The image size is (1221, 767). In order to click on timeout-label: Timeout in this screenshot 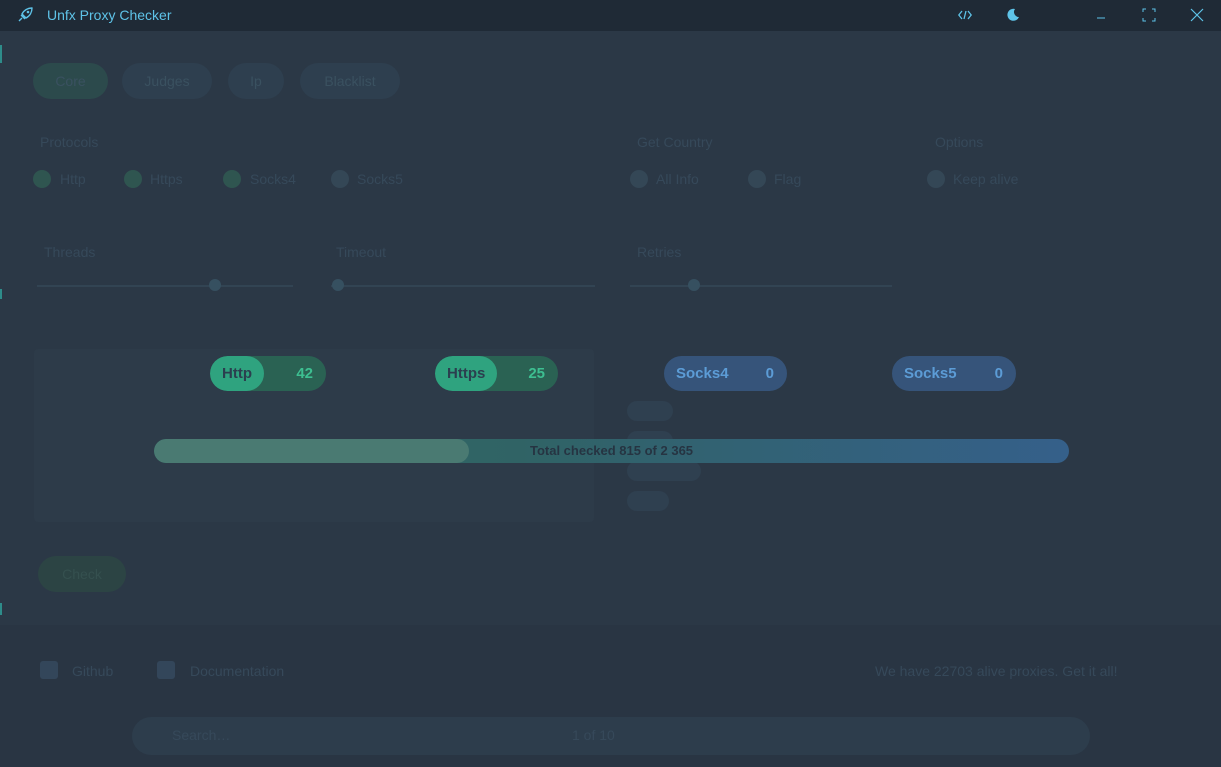, I will do `click(361, 252)`.